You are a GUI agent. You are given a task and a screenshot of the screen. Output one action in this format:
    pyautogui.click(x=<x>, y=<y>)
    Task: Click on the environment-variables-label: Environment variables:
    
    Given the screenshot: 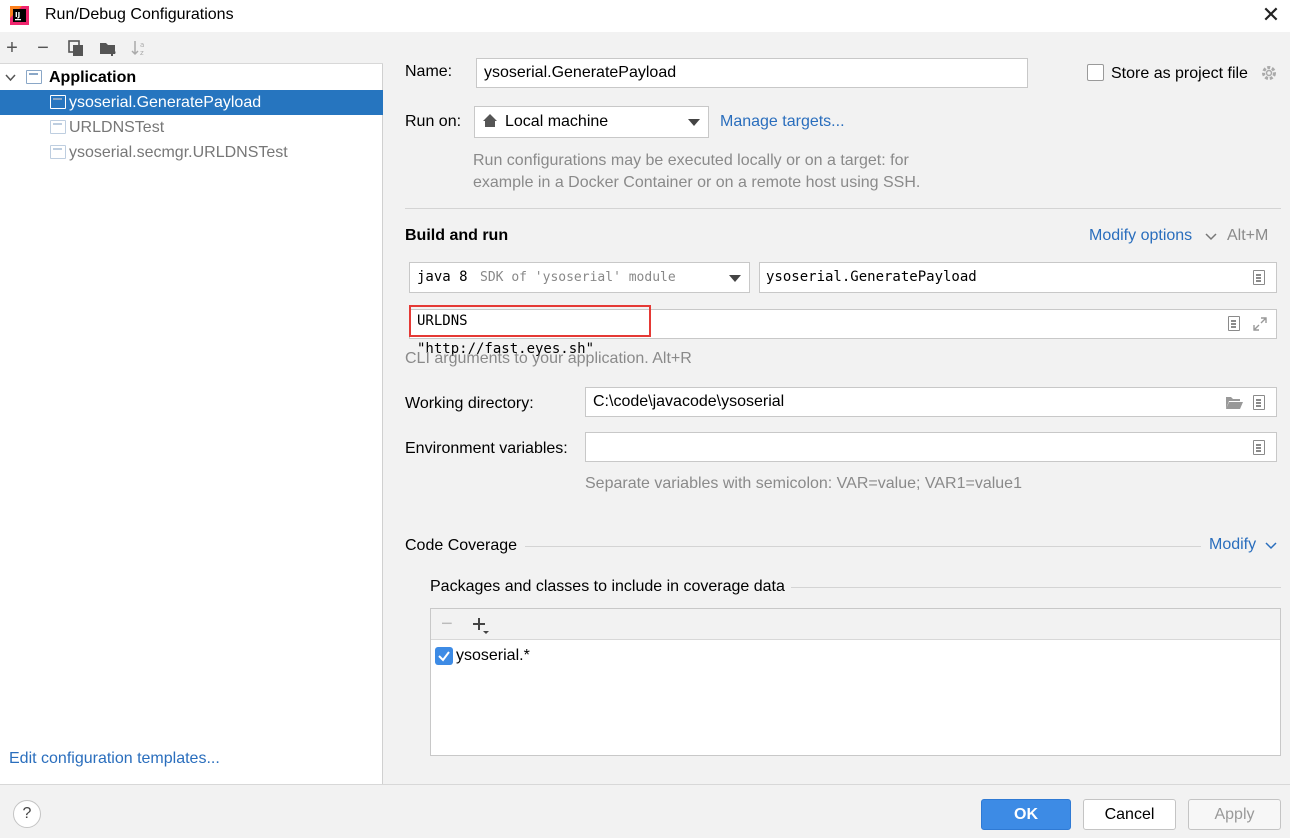 What is the action you would take?
    pyautogui.click(x=486, y=448)
    